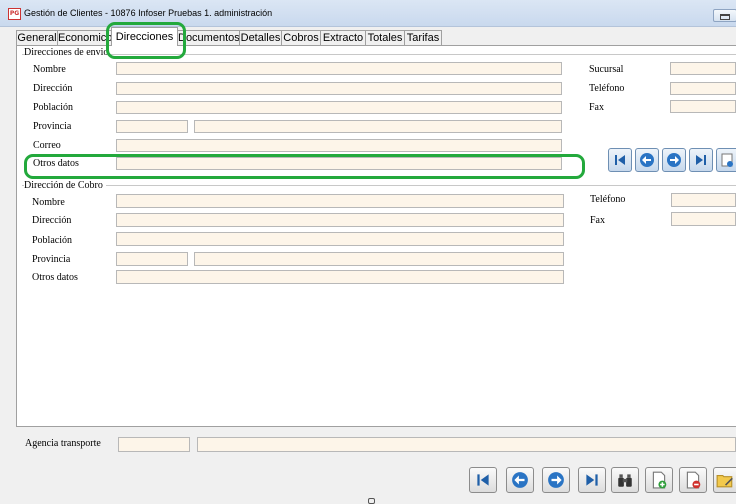 The height and width of the screenshot is (504, 736). I want to click on delete-document-icon, so click(693, 480).